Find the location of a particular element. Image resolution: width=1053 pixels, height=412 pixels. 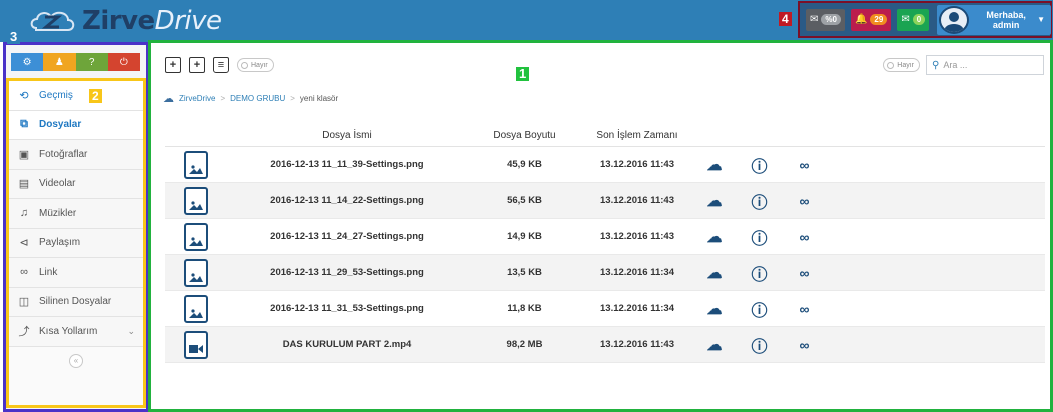

avatar is located at coordinates (954, 19).